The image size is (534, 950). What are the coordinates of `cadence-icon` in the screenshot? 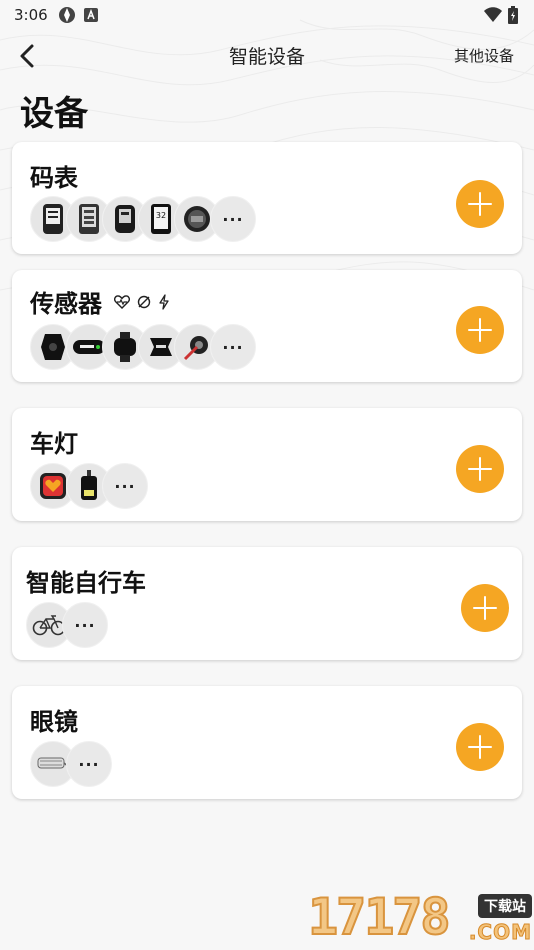 It's located at (144, 301).